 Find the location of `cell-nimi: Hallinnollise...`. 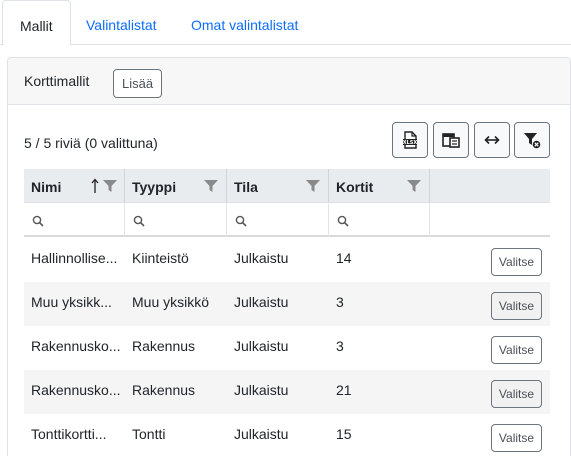

cell-nimi: Hallinnollise... is located at coordinates (74, 258).